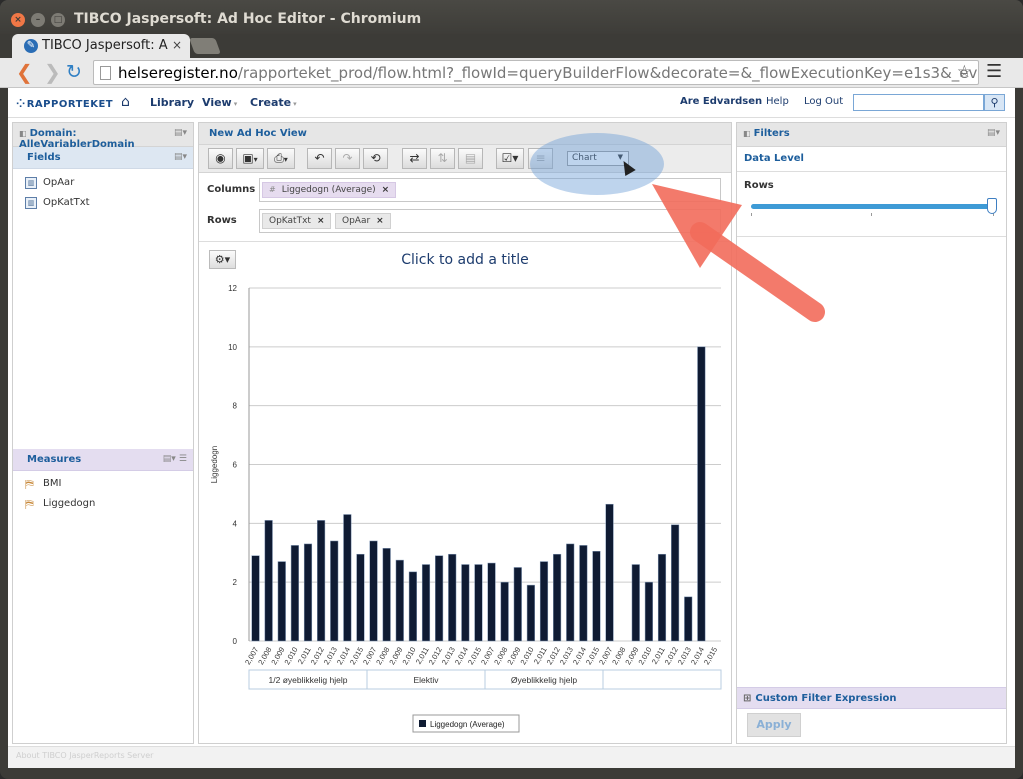 The height and width of the screenshot is (779, 1023). I want to click on measures-header: Measures ▤▾ ☰, so click(103, 460).